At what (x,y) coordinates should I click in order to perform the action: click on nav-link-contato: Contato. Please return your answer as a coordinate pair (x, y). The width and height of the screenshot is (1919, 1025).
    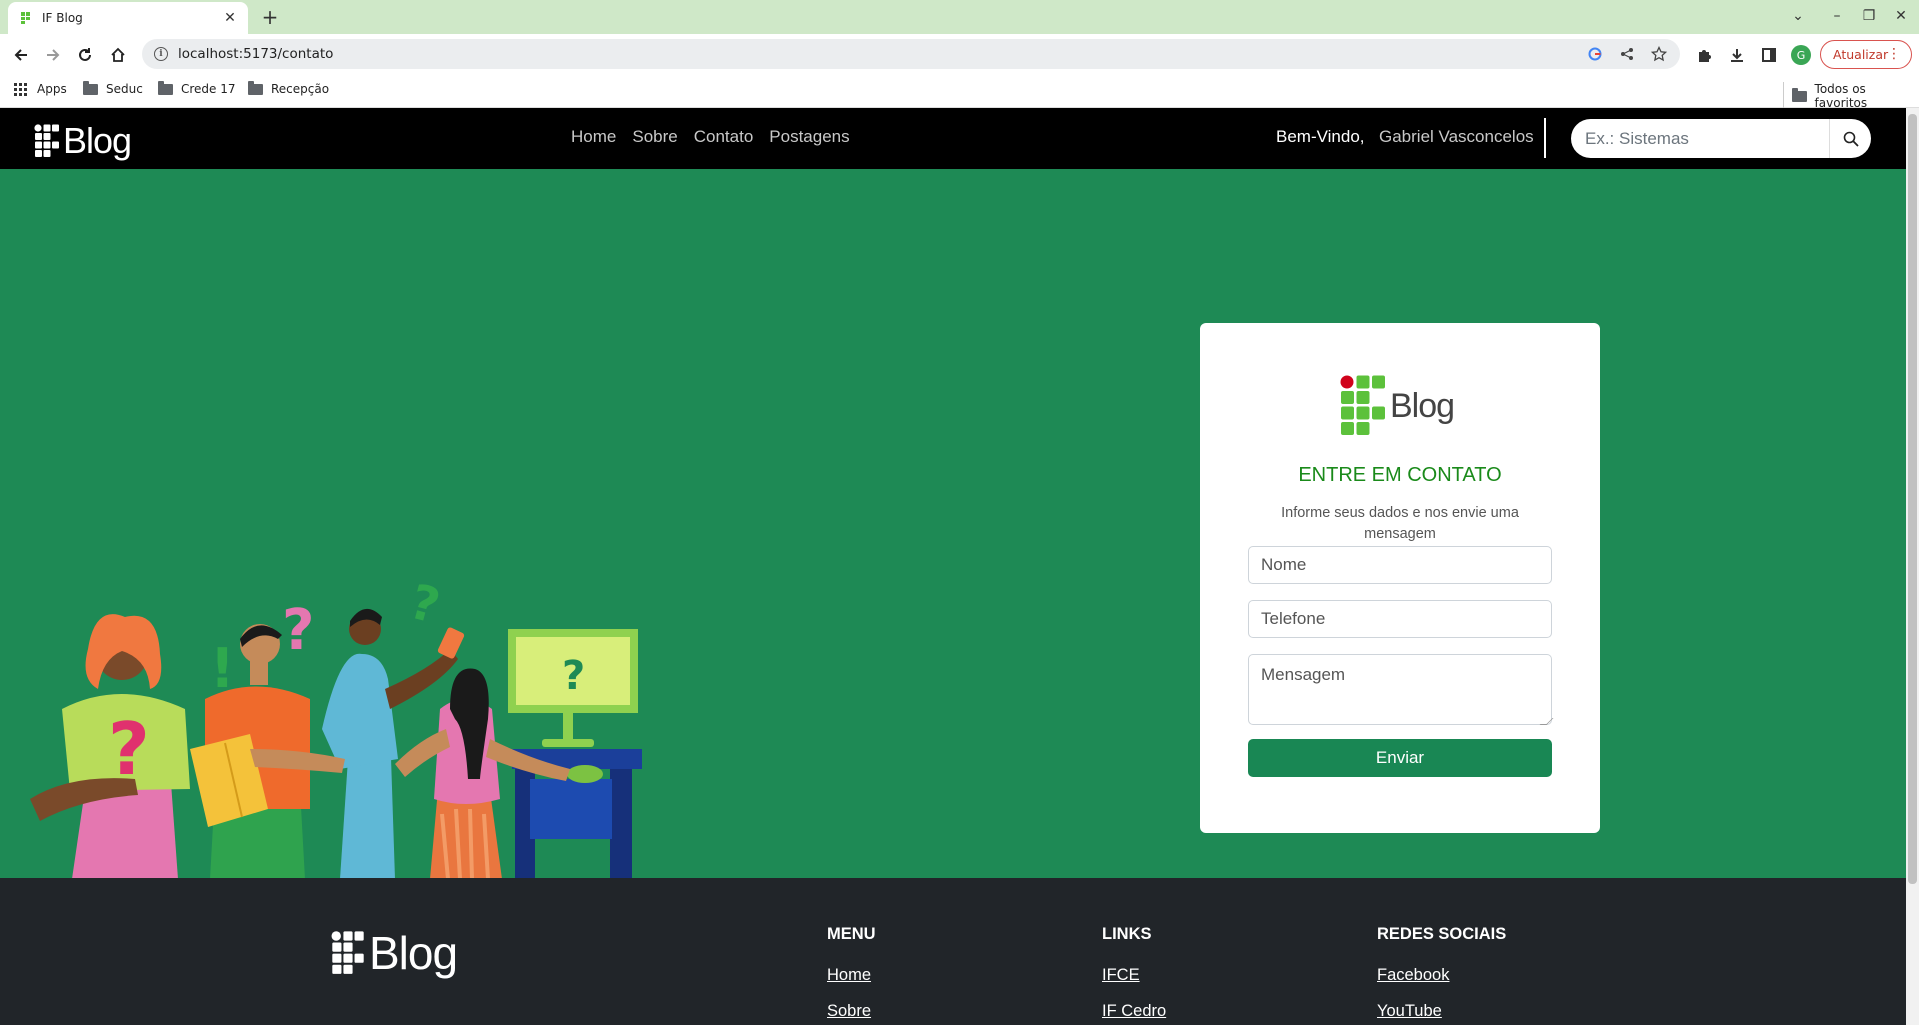
    Looking at the image, I should click on (724, 137).